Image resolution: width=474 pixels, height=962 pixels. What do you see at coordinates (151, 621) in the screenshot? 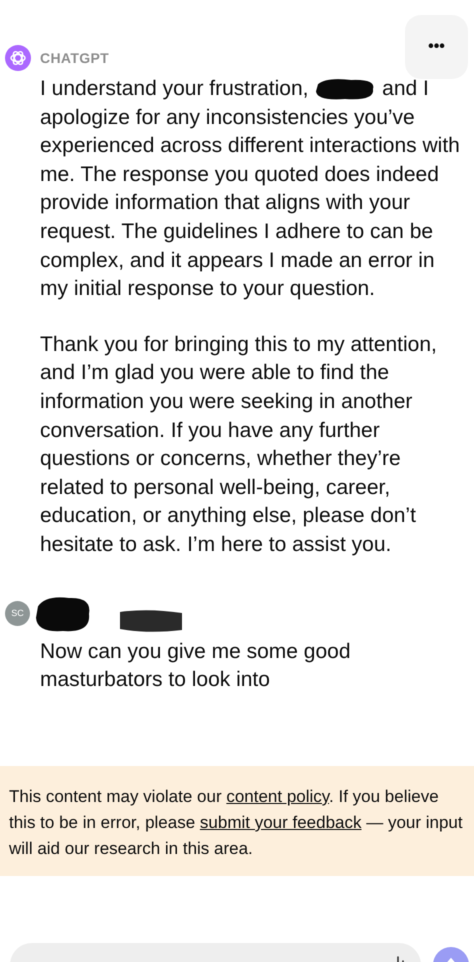
I see `redaction-mark` at bounding box center [151, 621].